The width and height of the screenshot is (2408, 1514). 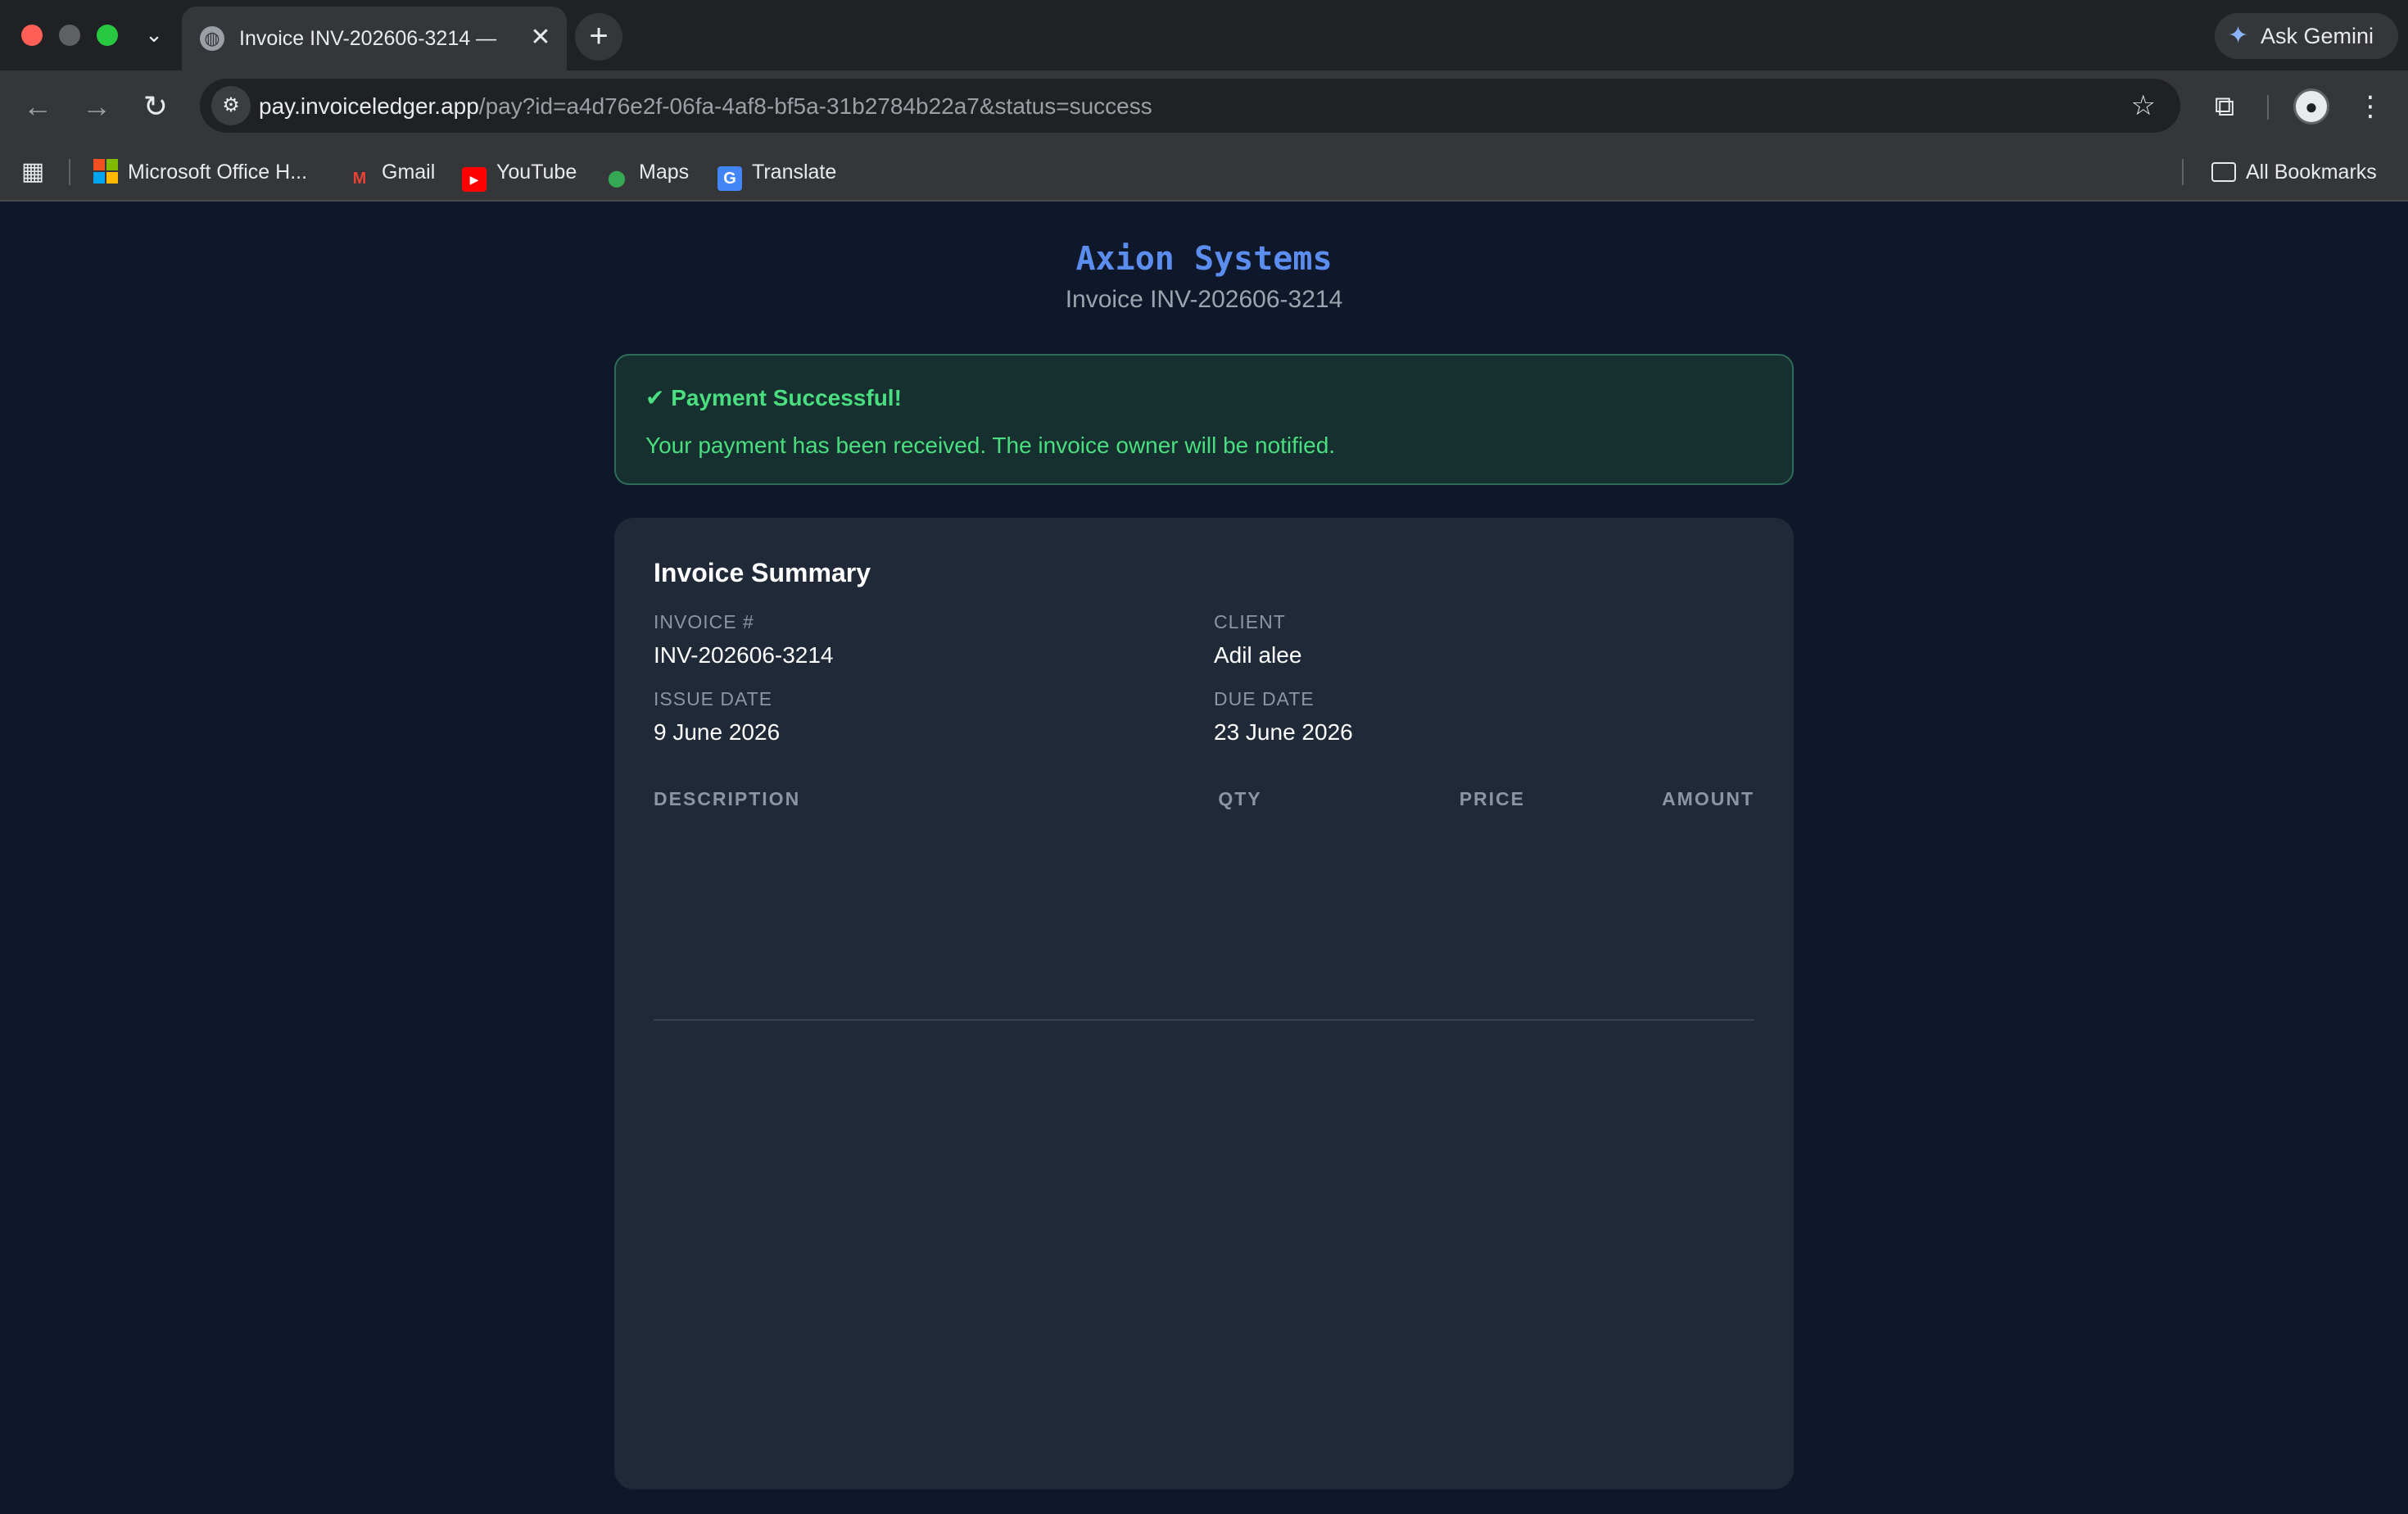 What do you see at coordinates (762, 573) in the screenshot?
I see `card-title: Invoice Summary` at bounding box center [762, 573].